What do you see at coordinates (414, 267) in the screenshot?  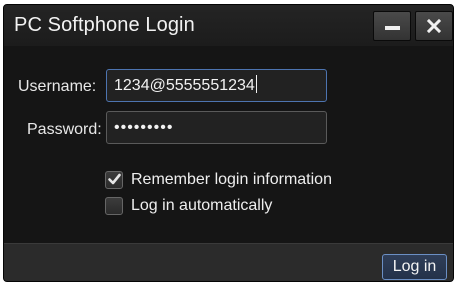 I see `login-button: Log in` at bounding box center [414, 267].